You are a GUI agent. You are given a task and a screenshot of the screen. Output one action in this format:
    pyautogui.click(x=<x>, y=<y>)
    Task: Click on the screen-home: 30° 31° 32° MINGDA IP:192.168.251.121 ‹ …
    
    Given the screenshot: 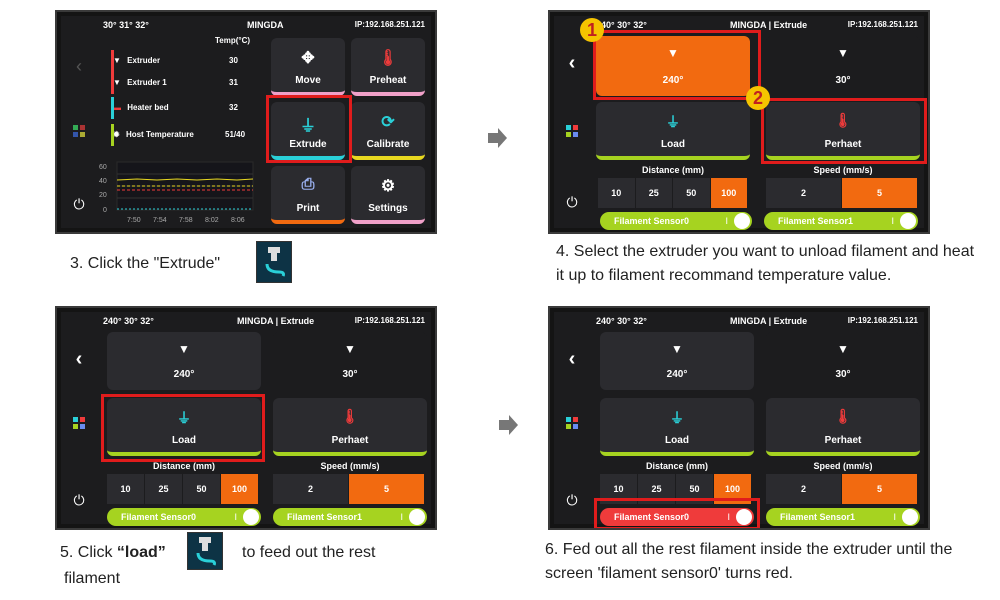 What is the action you would take?
    pyautogui.click(x=246, y=122)
    